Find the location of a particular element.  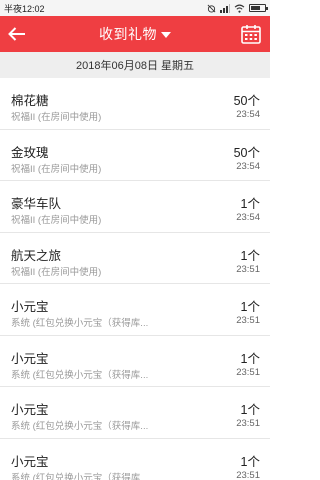

alarm-off-icon is located at coordinates (211, 8).